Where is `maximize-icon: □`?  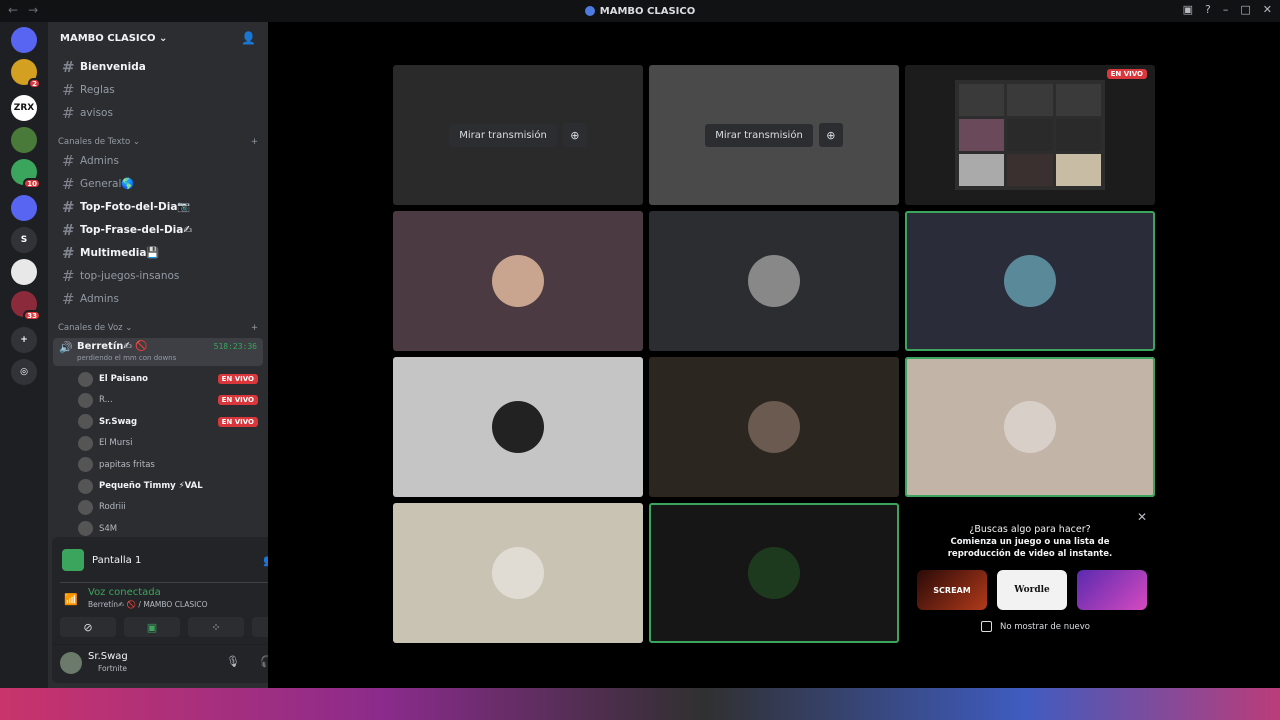
maximize-icon: □ is located at coordinates (1245, 9).